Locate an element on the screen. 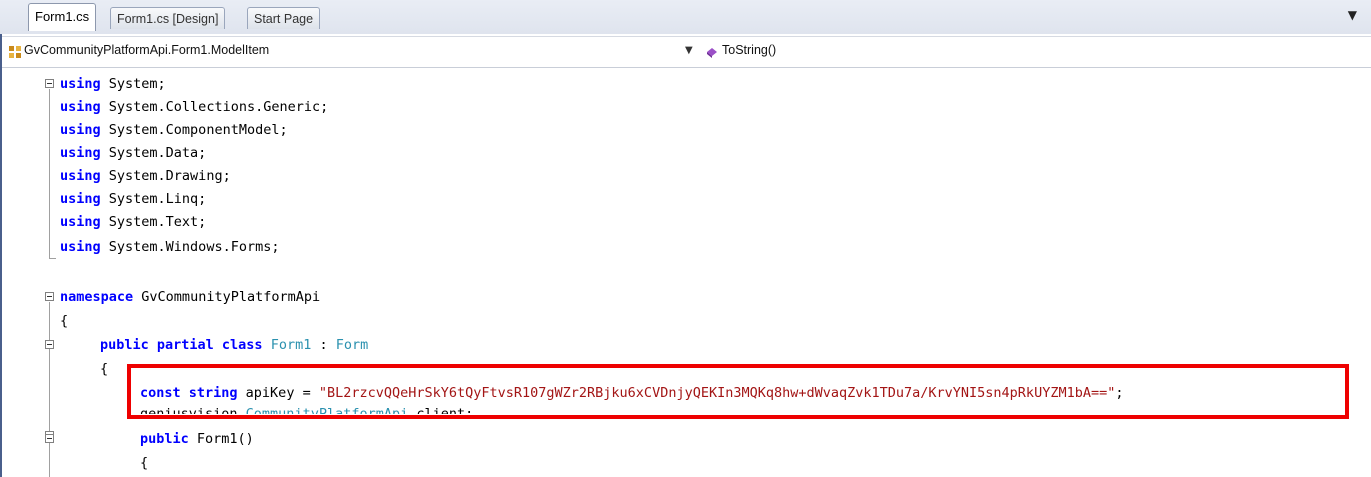 The width and height of the screenshot is (1371, 477). collapse-namespace-icon is located at coordinates (49, 296).